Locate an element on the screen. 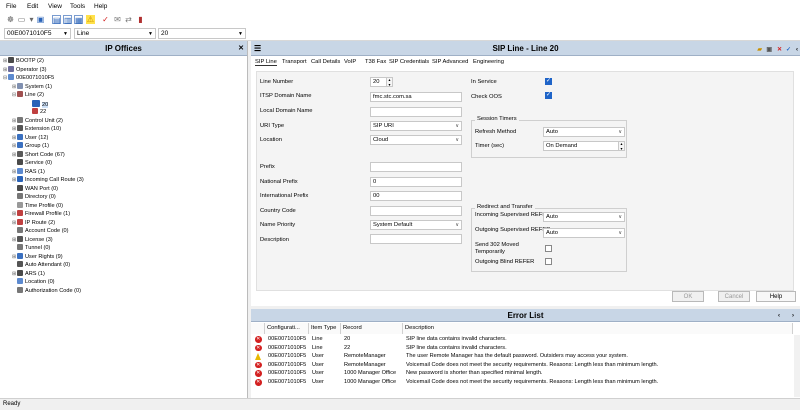 This screenshot has height=410, width=800. tree-item: 22 is located at coordinates (39, 112).